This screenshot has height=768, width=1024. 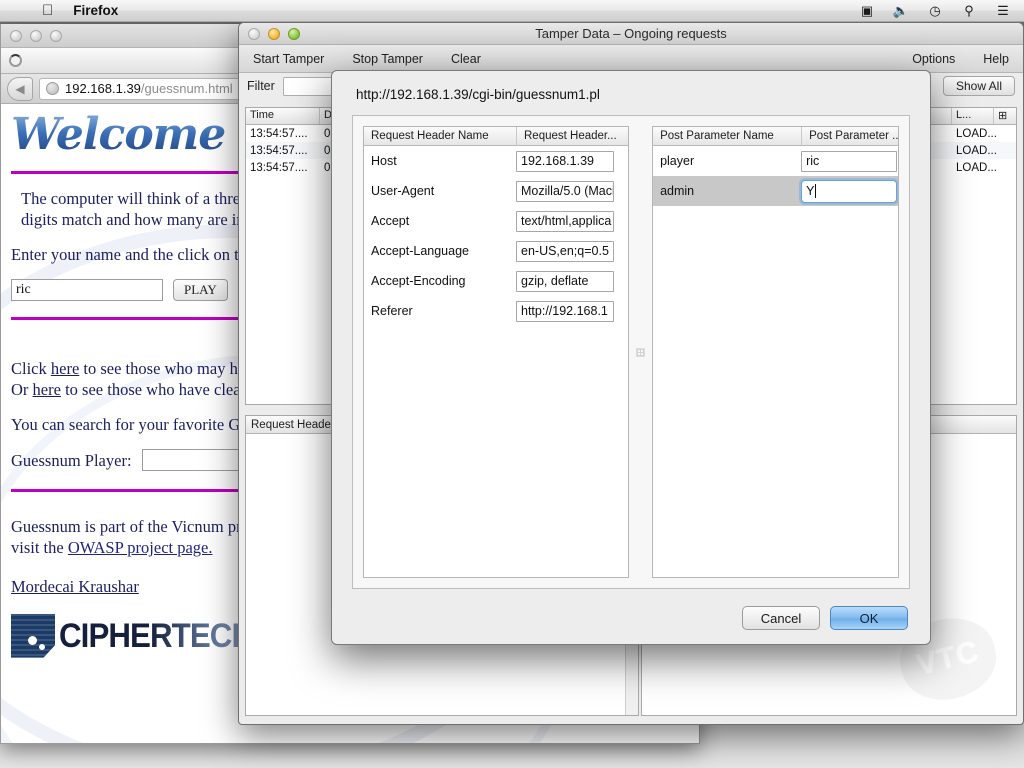 I want to click on header-value-input: en-US,en;q=0.5, so click(x=565, y=251).